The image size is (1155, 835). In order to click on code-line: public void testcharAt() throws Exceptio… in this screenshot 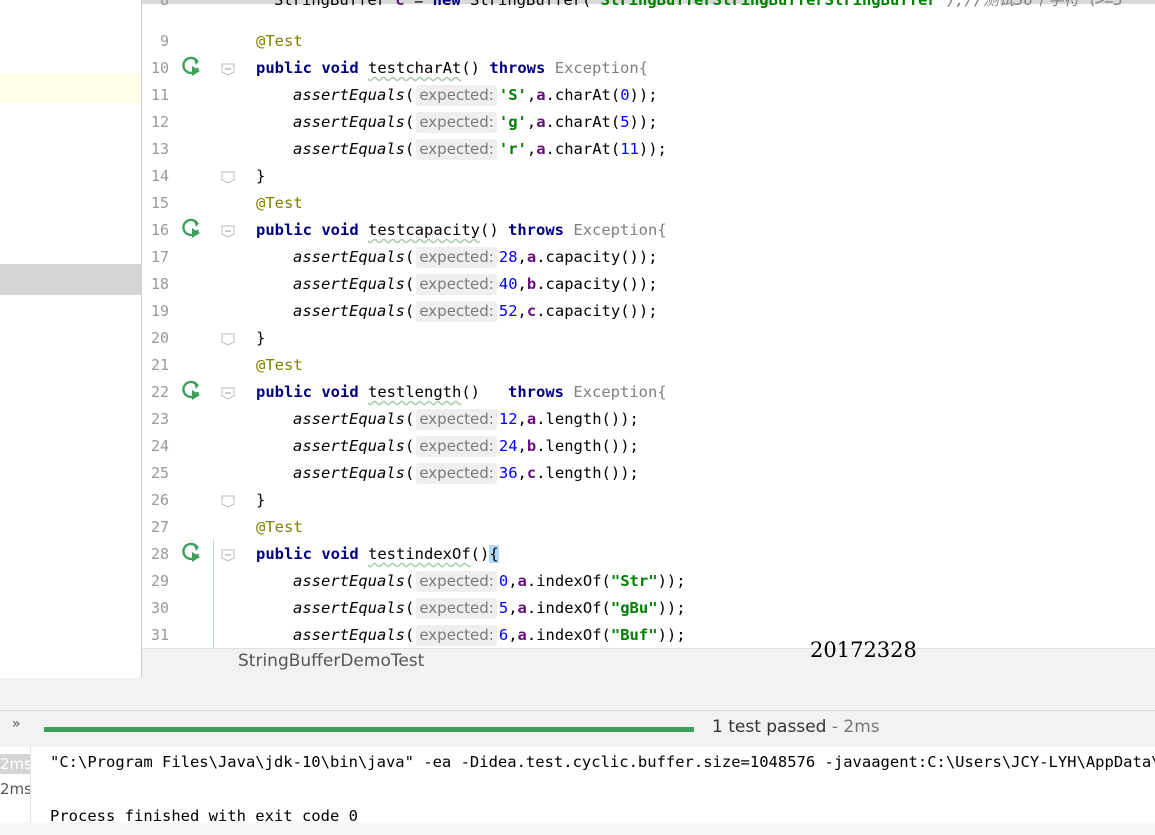, I will do `click(452, 68)`.